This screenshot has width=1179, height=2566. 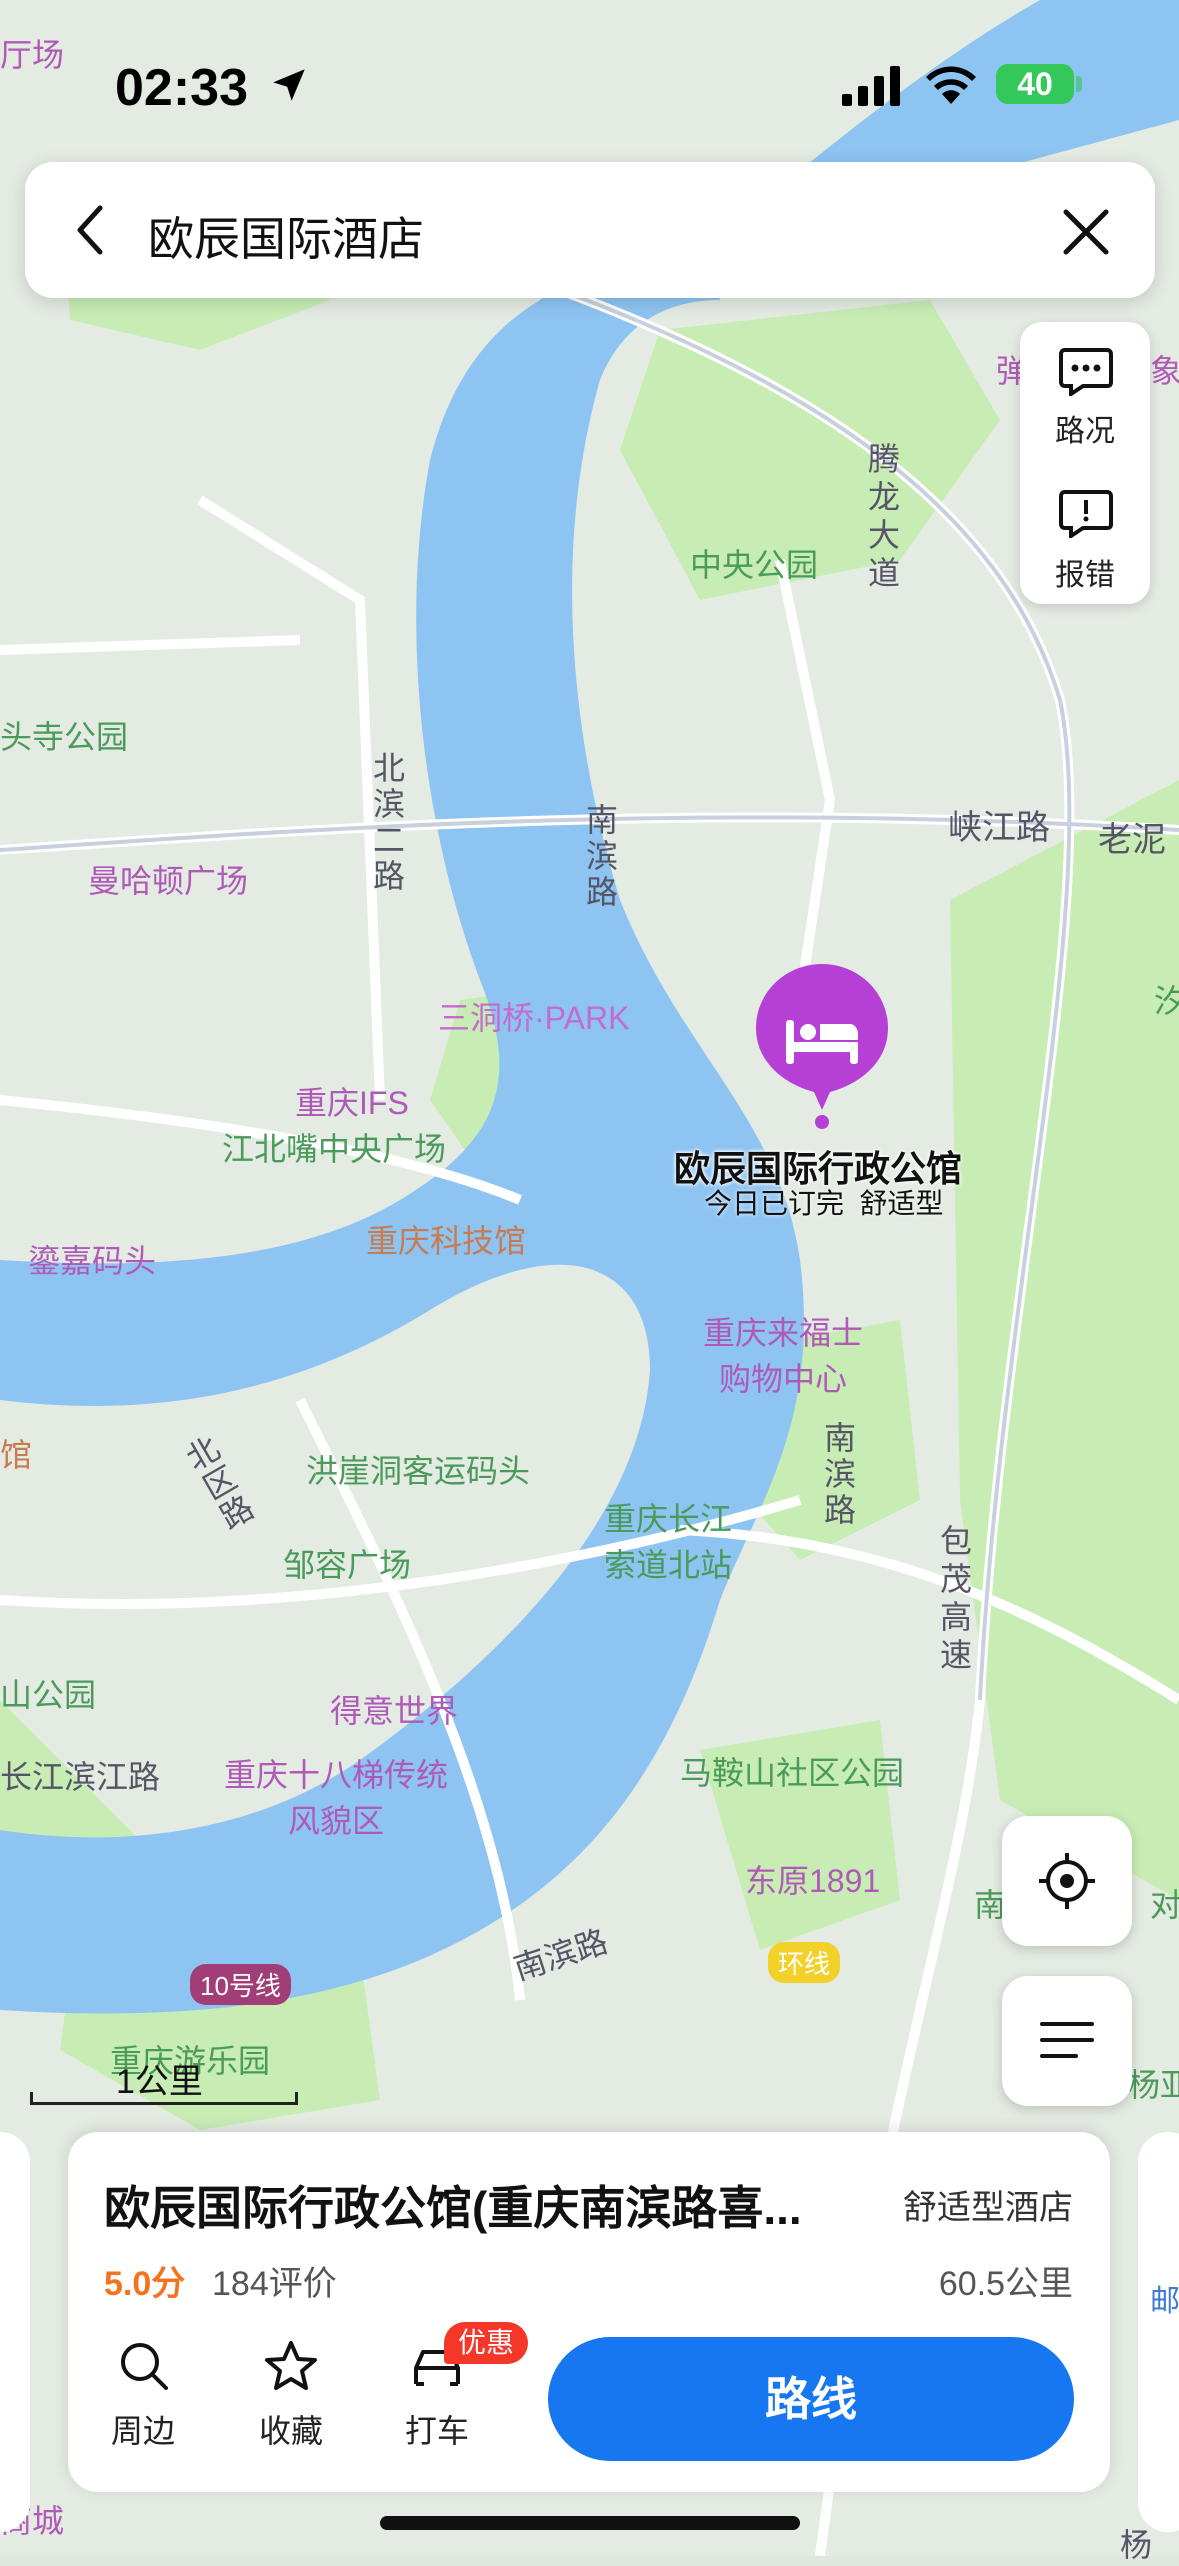 What do you see at coordinates (145, 2284) in the screenshot?
I see `place-rating: 5.0分` at bounding box center [145, 2284].